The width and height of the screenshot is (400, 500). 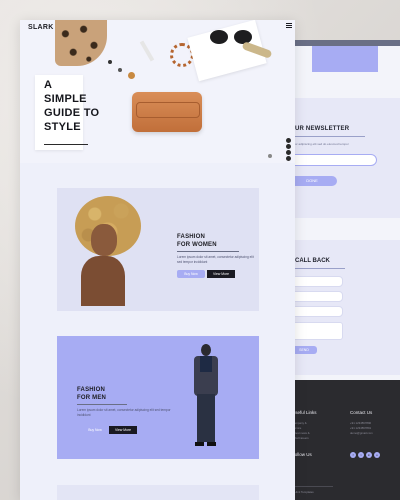 What do you see at coordinates (41, 27) in the screenshot?
I see `site-logo: SLARK` at bounding box center [41, 27].